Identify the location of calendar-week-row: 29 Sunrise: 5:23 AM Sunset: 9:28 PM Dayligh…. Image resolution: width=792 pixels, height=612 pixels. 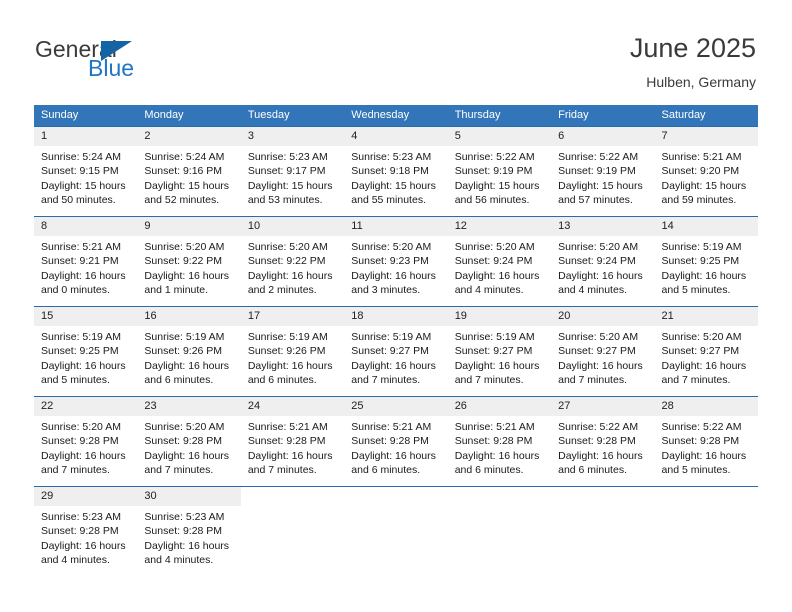
(396, 531).